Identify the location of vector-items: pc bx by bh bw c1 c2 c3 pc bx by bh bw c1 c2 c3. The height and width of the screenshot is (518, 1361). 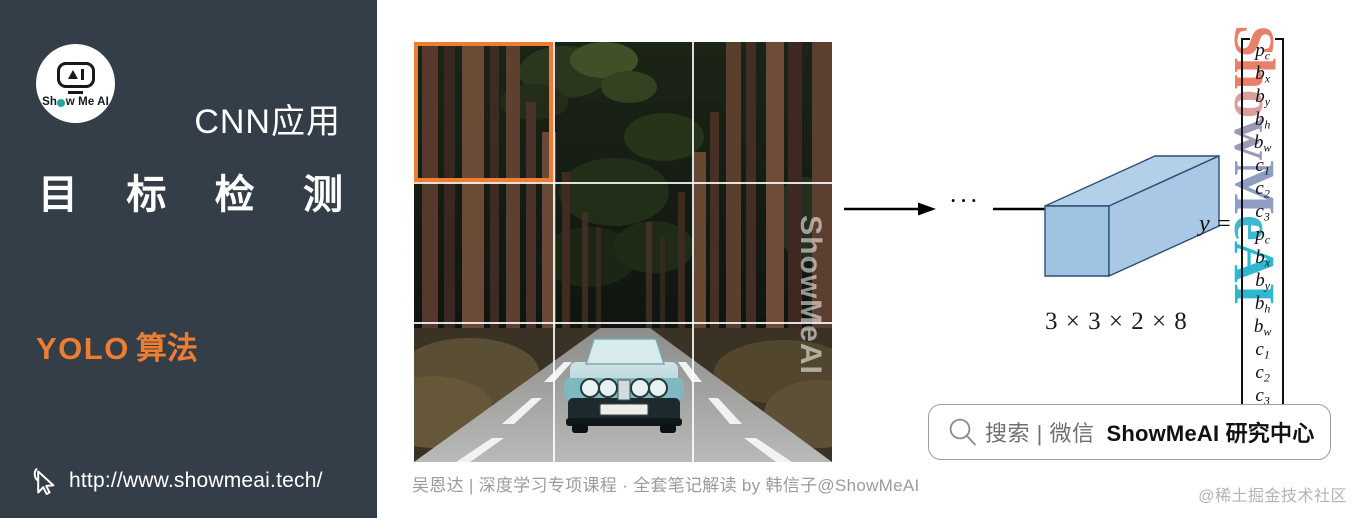
(1263, 224).